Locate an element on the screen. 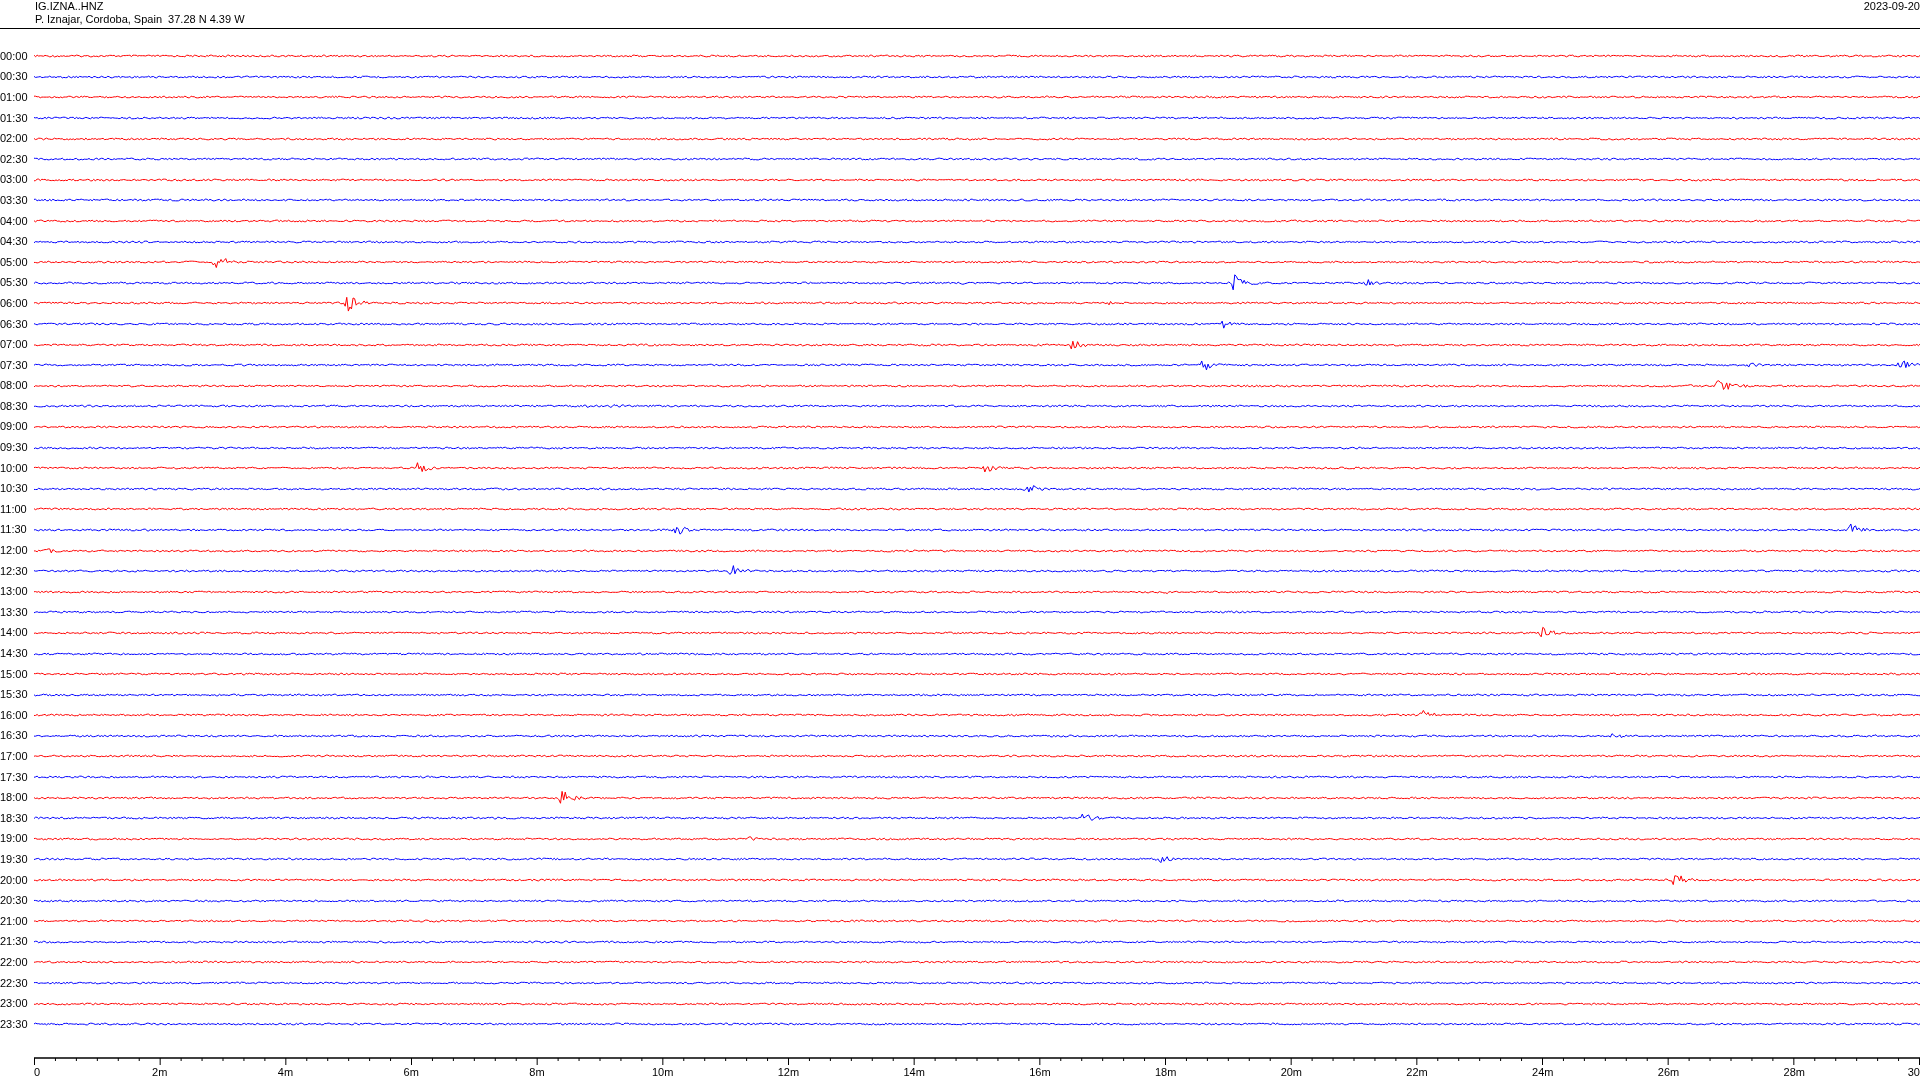 This screenshot has width=1920, height=1080. time-label: 13:30 is located at coordinates (14, 612).